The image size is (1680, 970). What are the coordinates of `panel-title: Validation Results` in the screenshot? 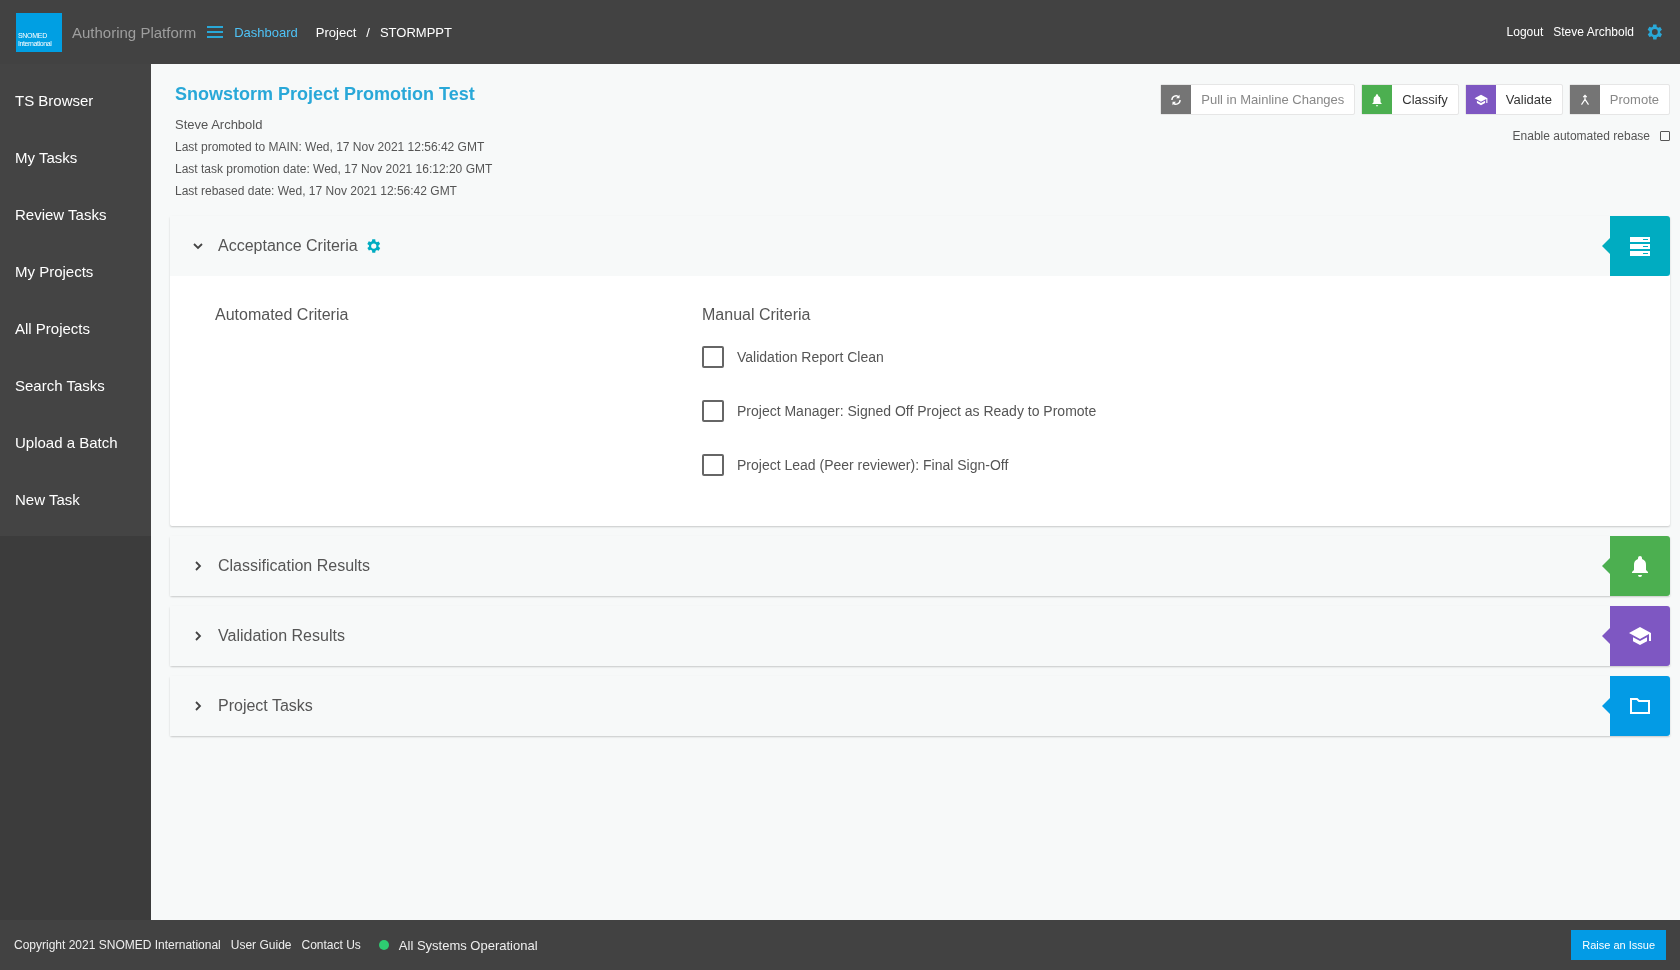 It's located at (281, 636).